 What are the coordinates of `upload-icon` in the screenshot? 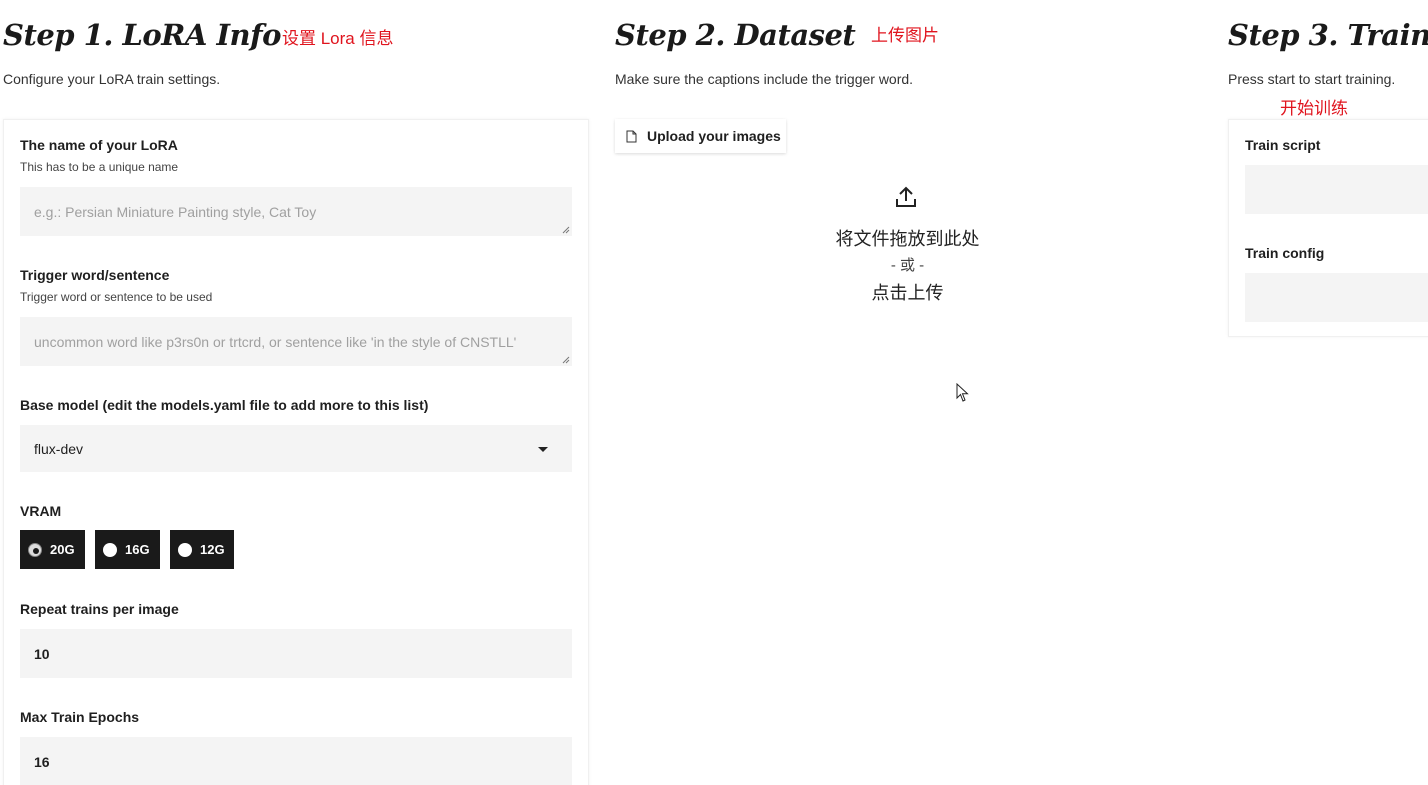 It's located at (906, 196).